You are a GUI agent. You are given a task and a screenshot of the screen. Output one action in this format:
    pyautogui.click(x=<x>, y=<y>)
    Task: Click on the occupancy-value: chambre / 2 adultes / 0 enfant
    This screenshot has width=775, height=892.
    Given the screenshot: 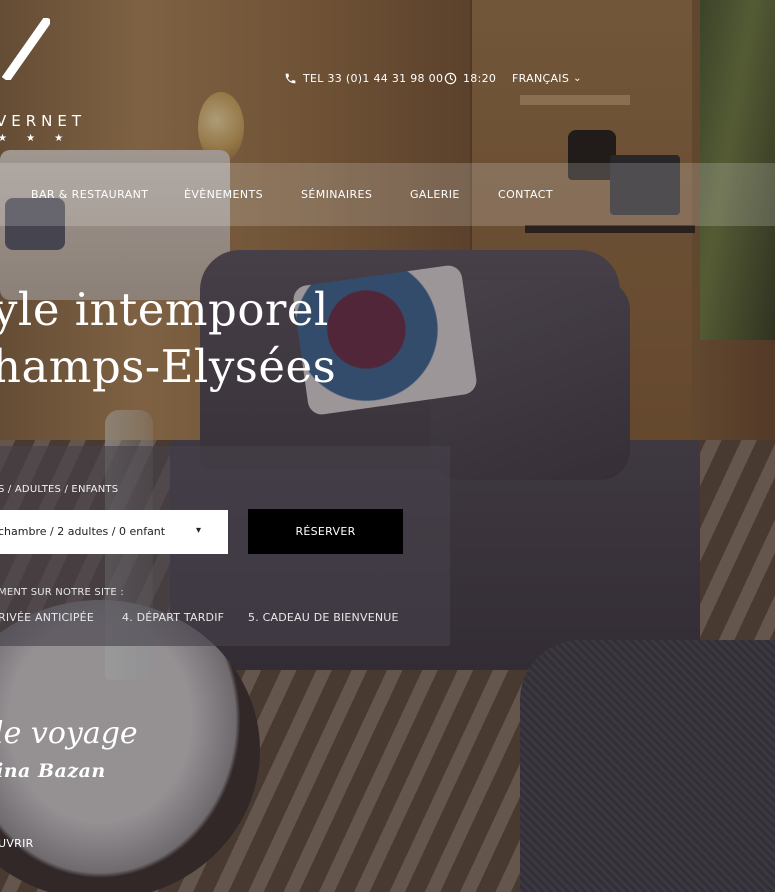 What is the action you would take?
    pyautogui.click(x=83, y=531)
    